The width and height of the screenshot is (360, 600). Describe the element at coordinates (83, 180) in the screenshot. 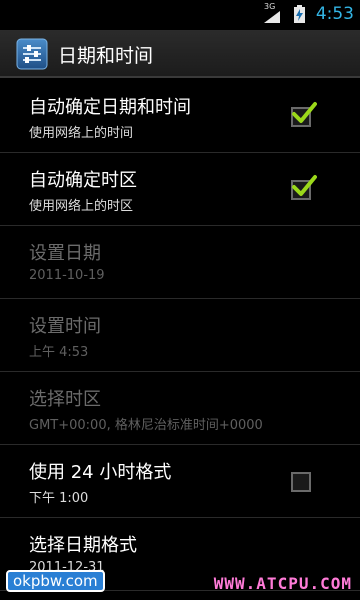

I see `item-title: 自动确定时区` at that location.